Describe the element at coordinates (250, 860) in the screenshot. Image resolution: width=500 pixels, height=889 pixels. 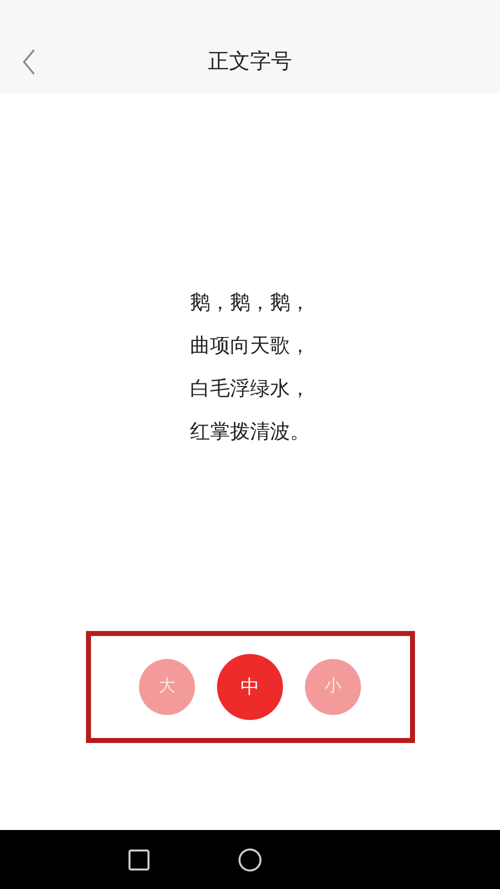
I see `home-icon` at that location.